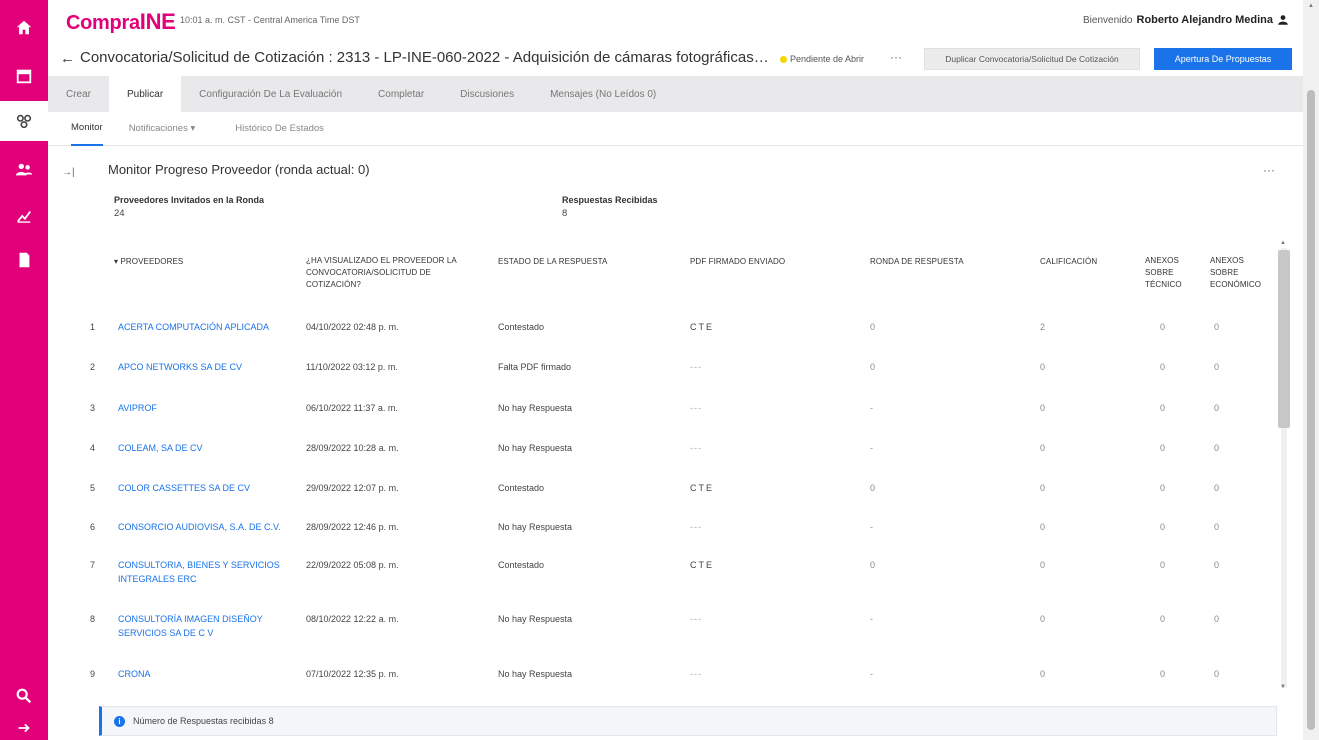 This screenshot has width=1319, height=740. What do you see at coordinates (1163, 272) in the screenshot?
I see `header-anexos-tecnico: ANEXOS SOBRE TÉCNICO` at bounding box center [1163, 272].